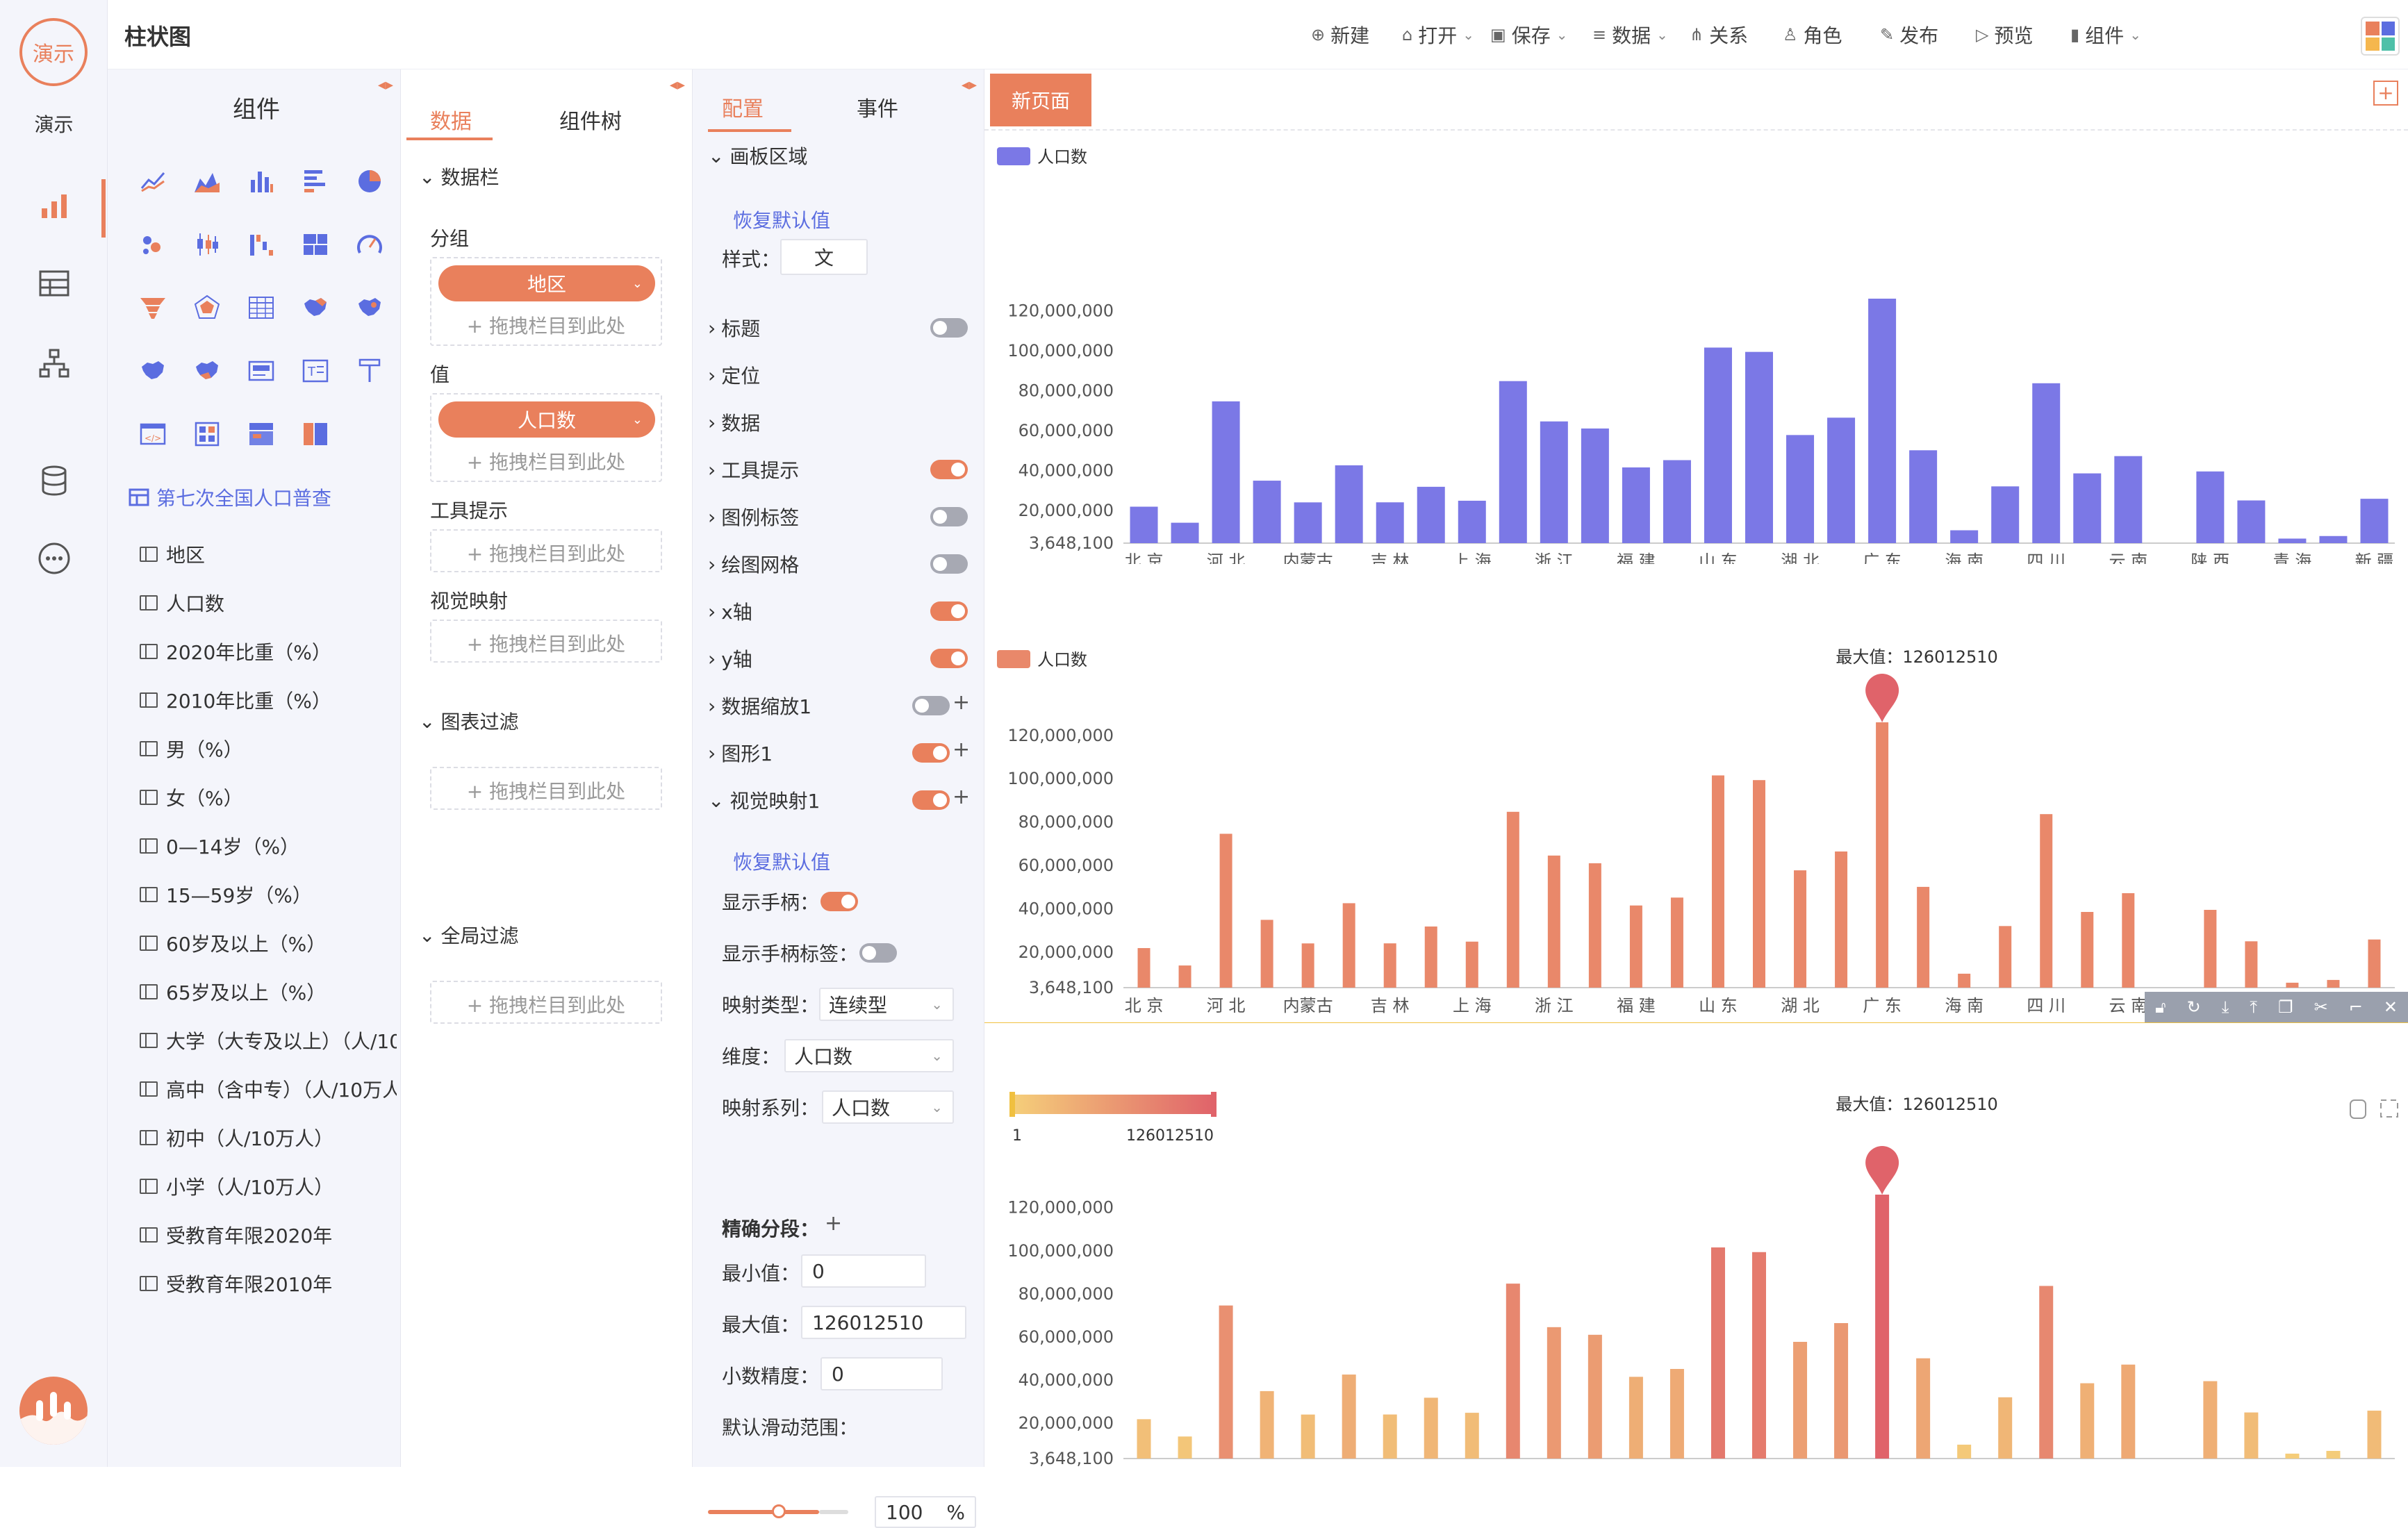  Describe the element at coordinates (2128, 499) in the screenshot. I see `bar-云南` at that location.